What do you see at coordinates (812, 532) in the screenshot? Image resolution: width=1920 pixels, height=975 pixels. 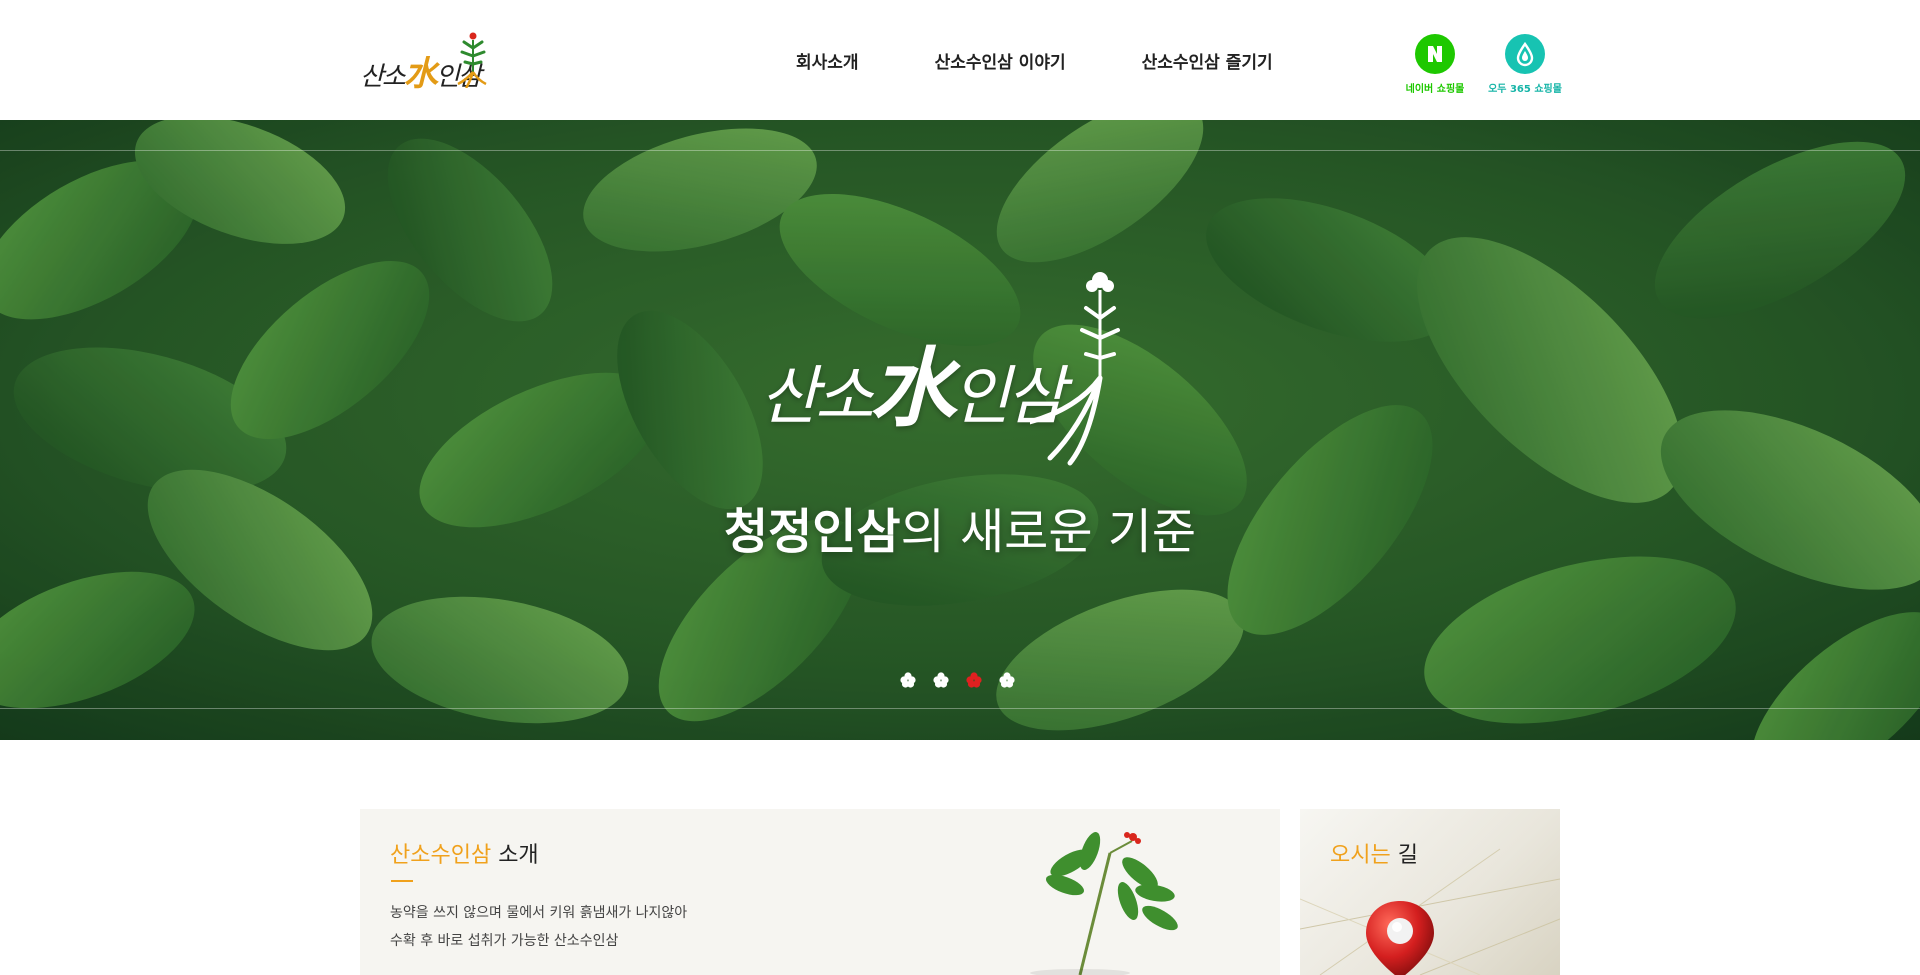 I see `tagline-bold: 청정인삼` at bounding box center [812, 532].